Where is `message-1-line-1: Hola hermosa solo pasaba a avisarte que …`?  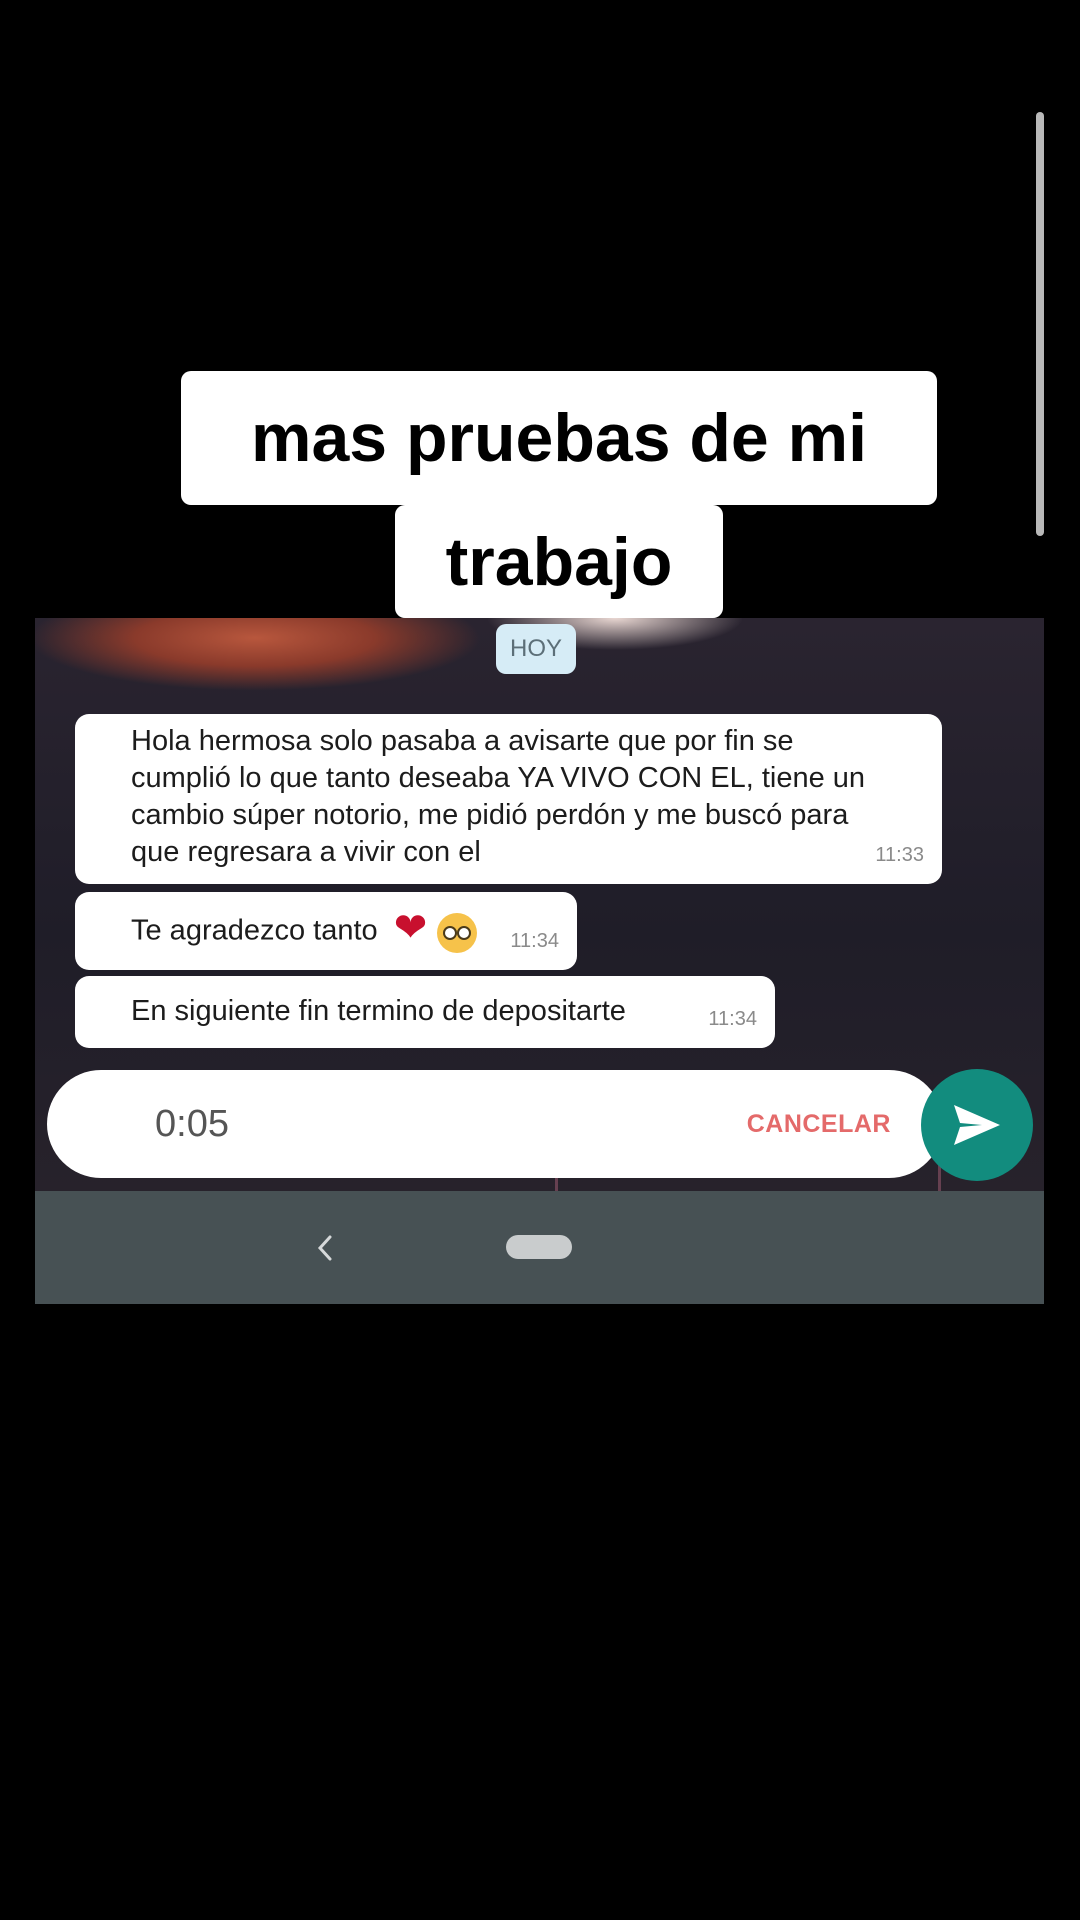
message-1-line-1: Hola hermosa solo pasaba a avisarte que … is located at coordinates (462, 741).